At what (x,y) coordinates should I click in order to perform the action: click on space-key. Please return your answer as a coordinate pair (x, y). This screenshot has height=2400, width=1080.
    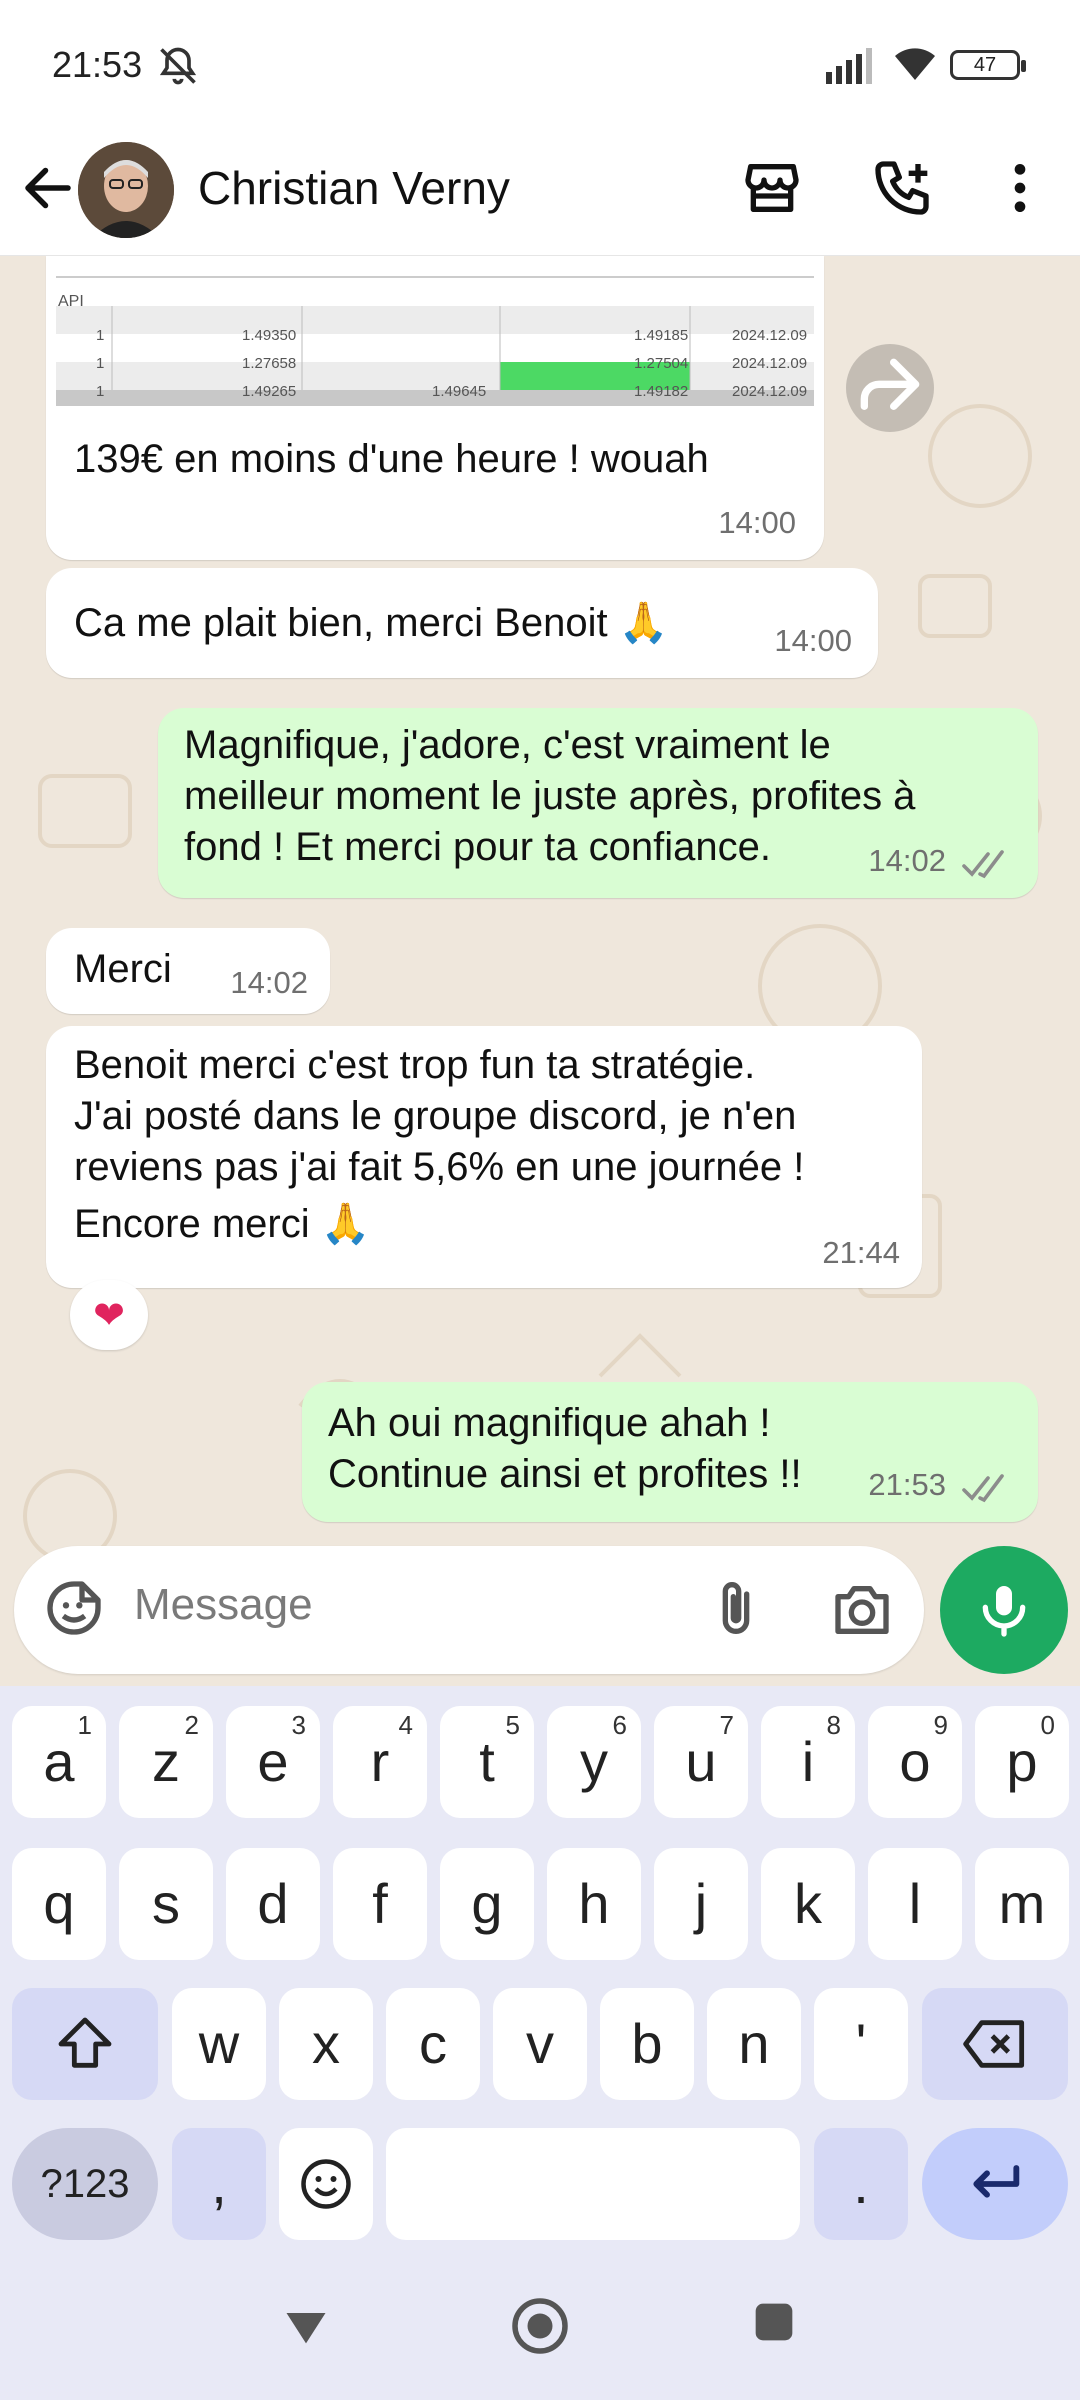
    Looking at the image, I should click on (593, 2184).